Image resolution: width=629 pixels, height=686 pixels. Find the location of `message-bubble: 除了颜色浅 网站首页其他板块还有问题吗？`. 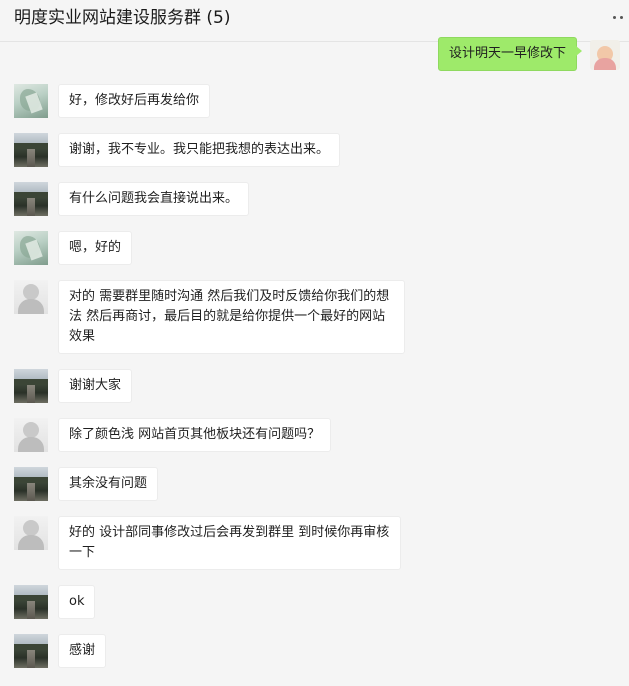

message-bubble: 除了颜色浅 网站首页其他板块还有问题吗？ is located at coordinates (195, 435).